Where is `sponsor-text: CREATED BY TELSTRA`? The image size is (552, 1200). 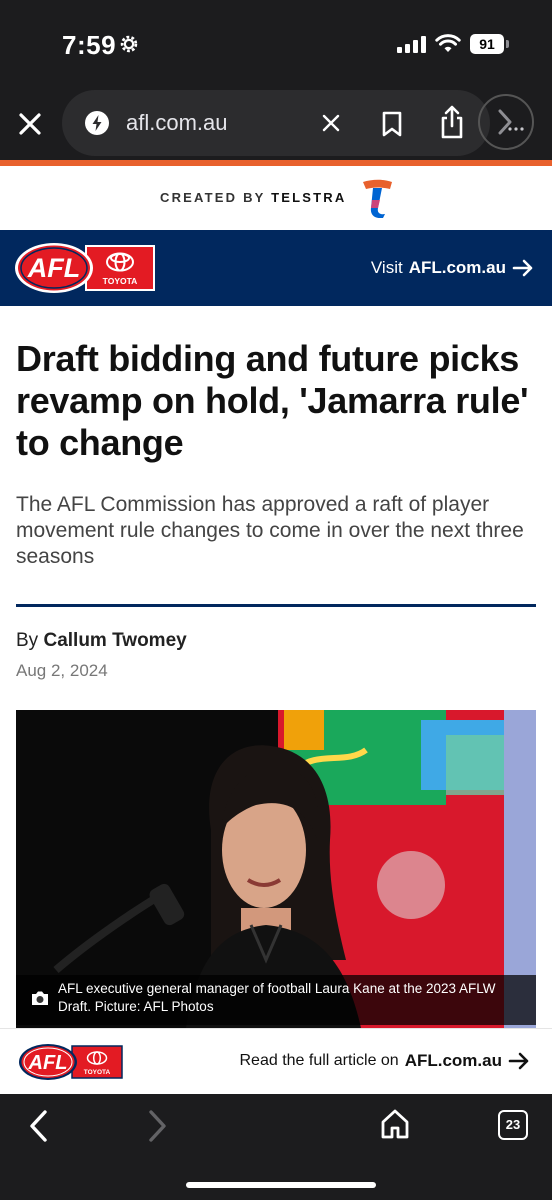 sponsor-text: CREATED BY TELSTRA is located at coordinates (253, 197).